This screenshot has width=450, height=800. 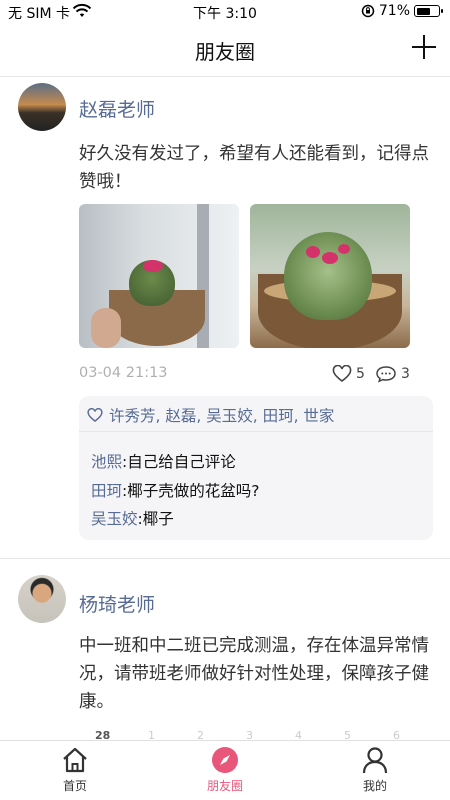 I want to click on comment-author: 田珂, so click(x=106, y=491).